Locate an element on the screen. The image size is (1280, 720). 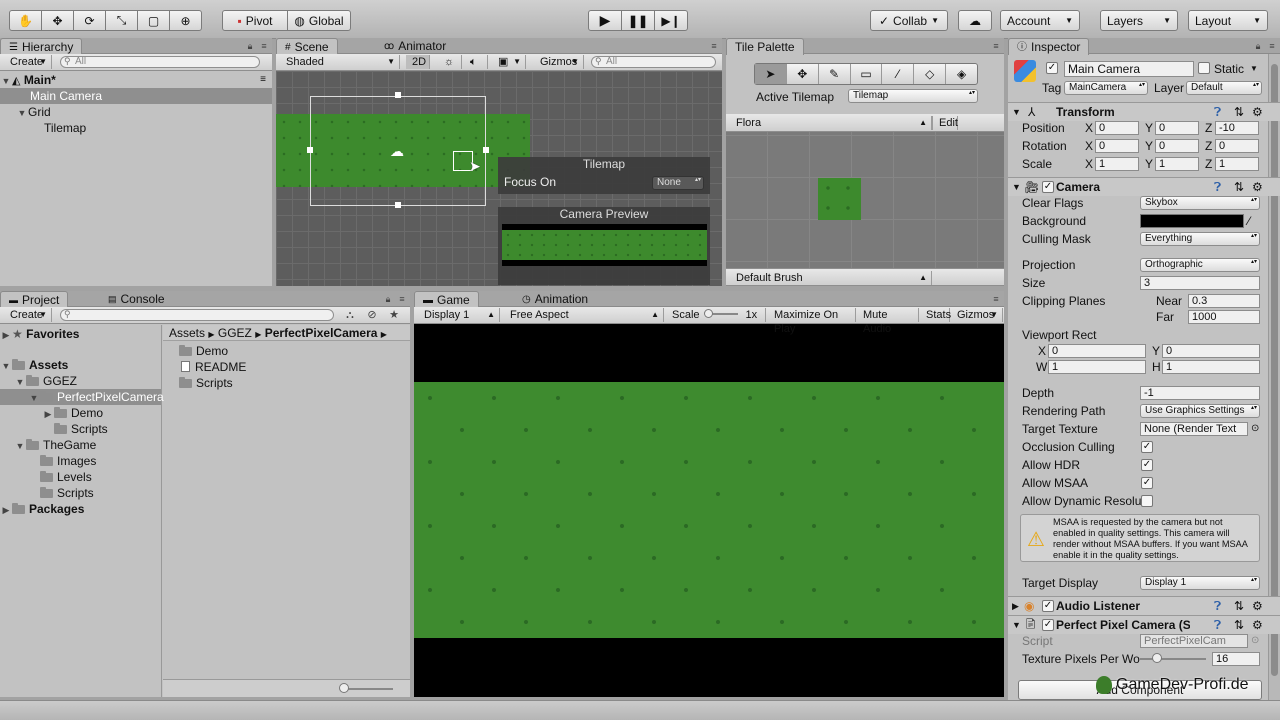
move-tool-icon: ✥ is located at coordinates (801, 74).